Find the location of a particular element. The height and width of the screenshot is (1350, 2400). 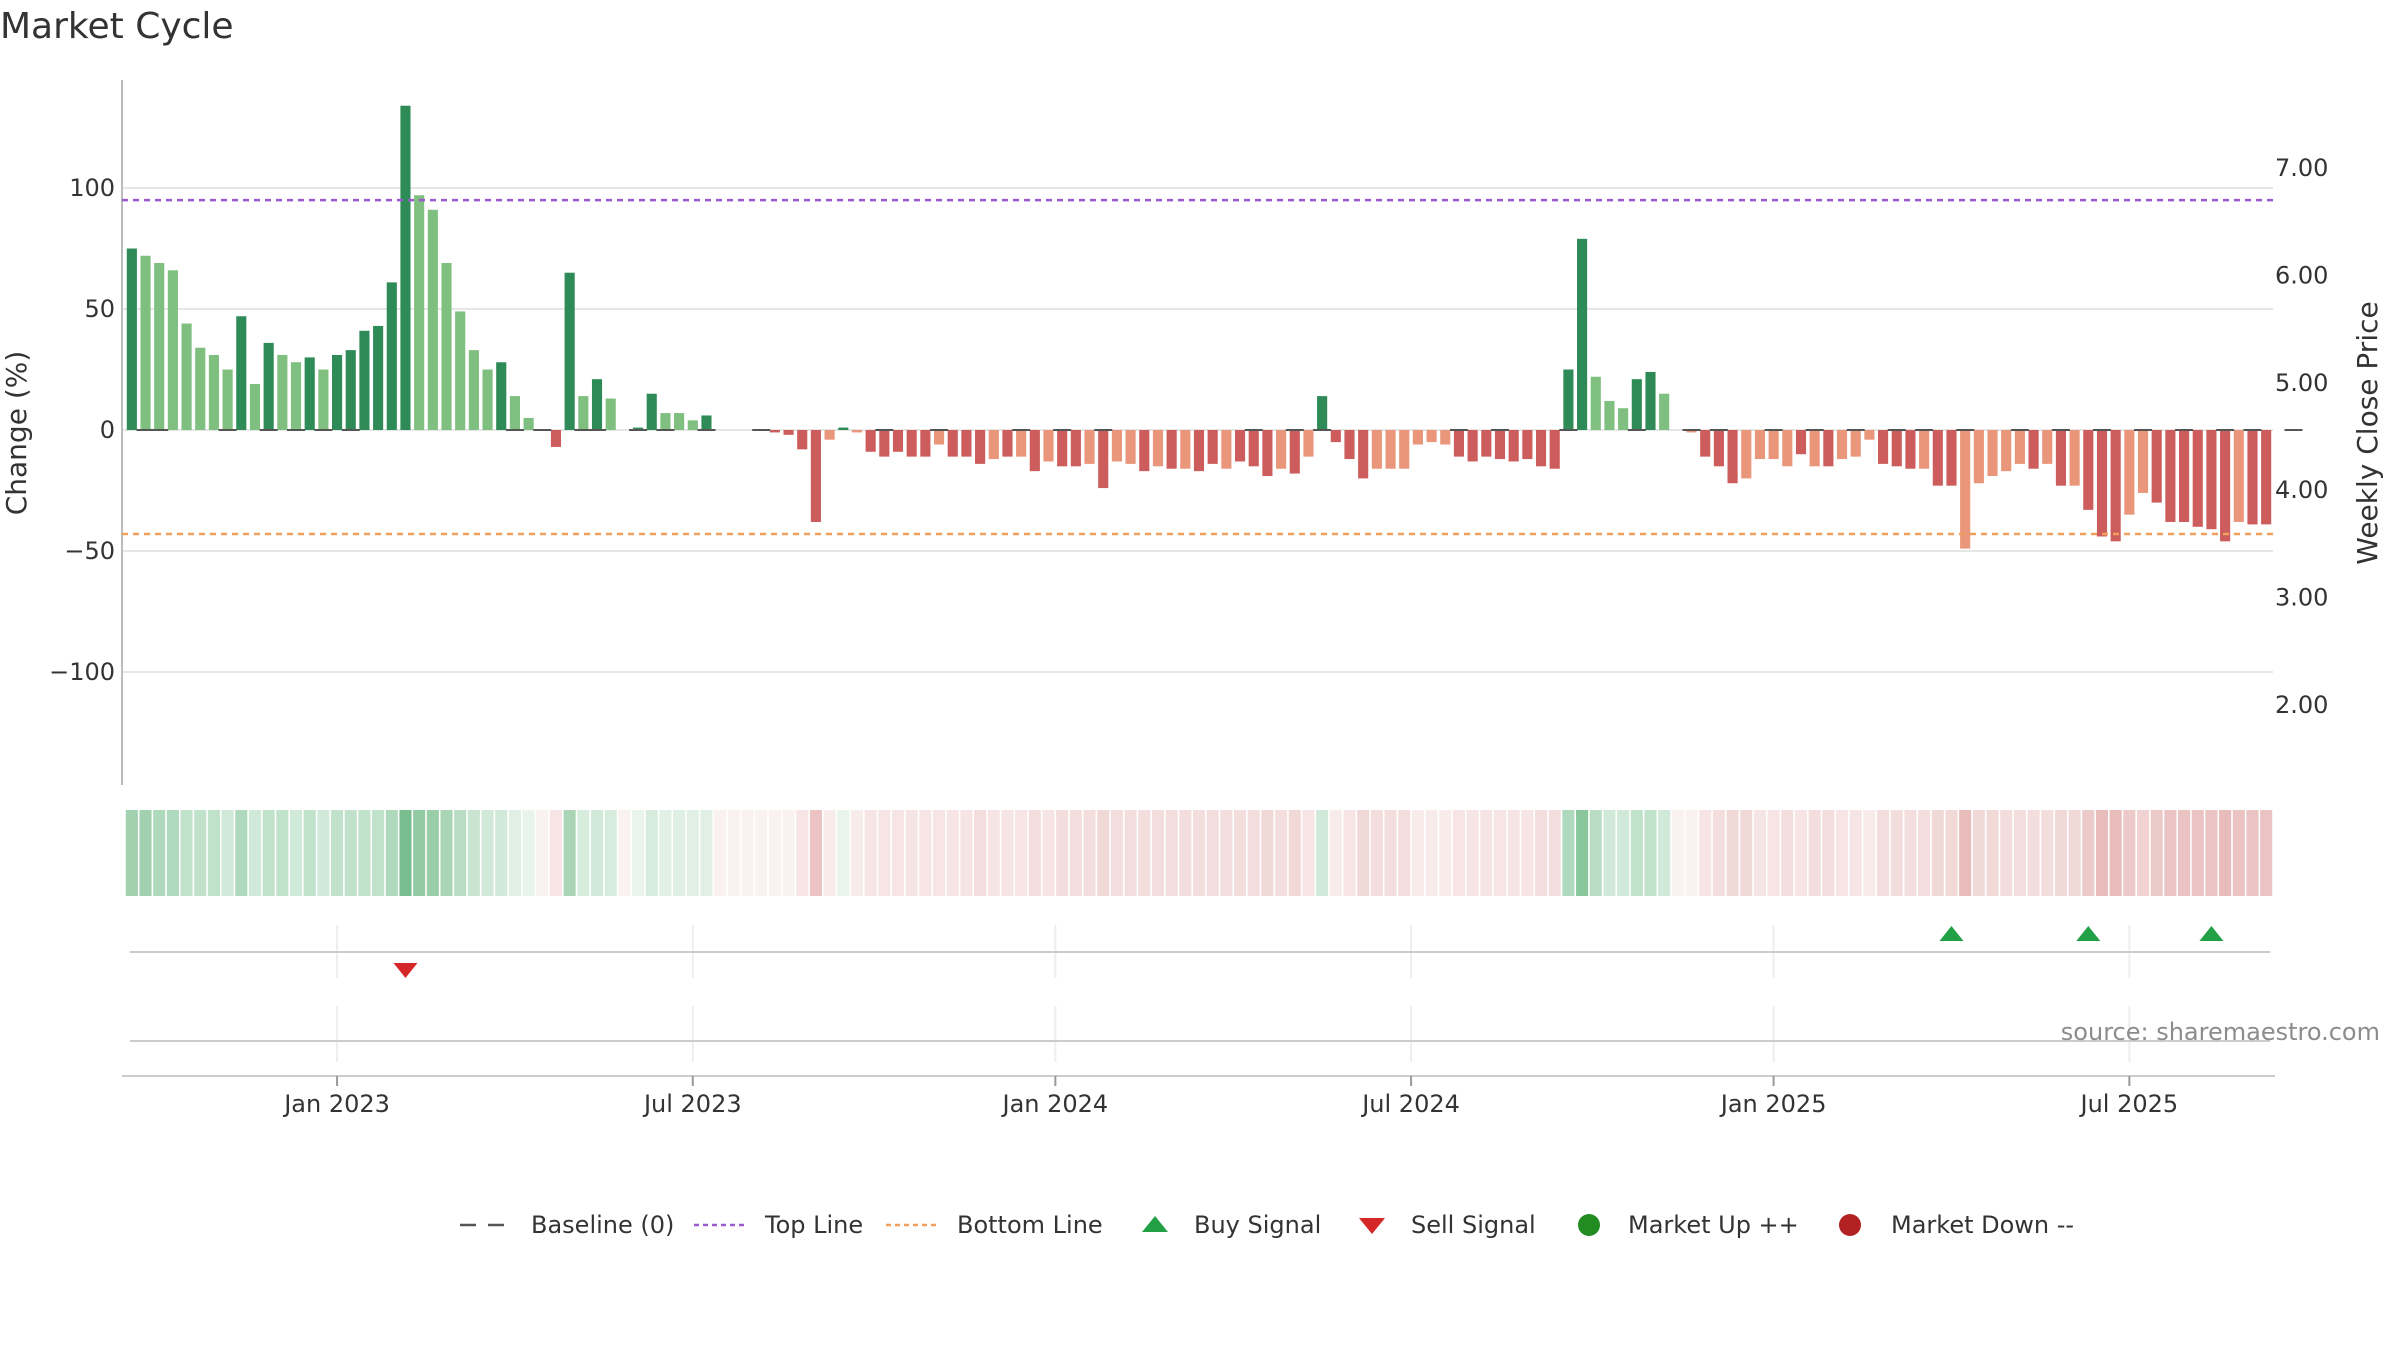

x-tick-label: Jul 2025 is located at coordinates (2129, 1104).